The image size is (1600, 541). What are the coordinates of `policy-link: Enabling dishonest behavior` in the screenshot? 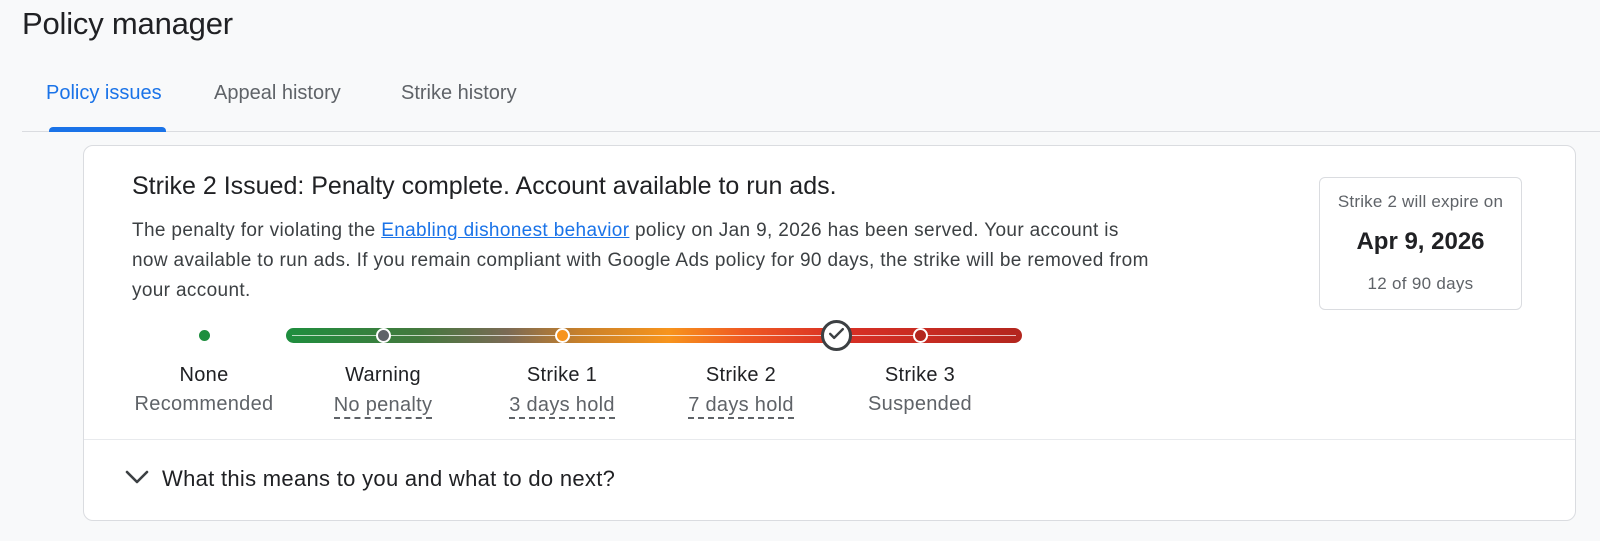 It's located at (505, 230).